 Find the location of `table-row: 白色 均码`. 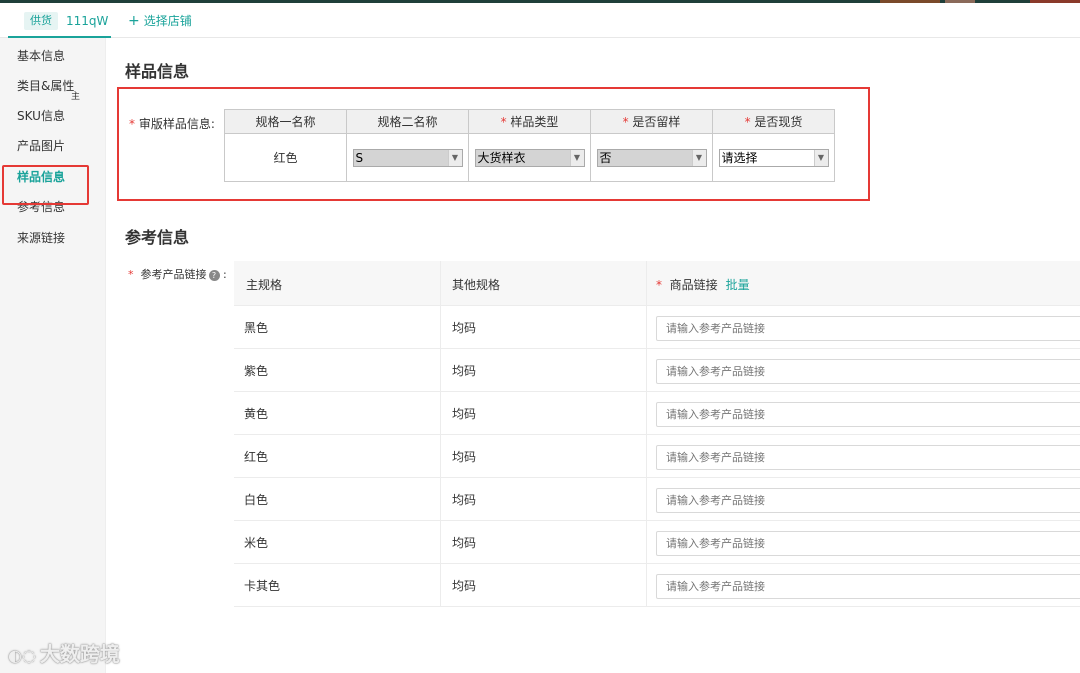

table-row: 白色 均码 is located at coordinates (657, 499).